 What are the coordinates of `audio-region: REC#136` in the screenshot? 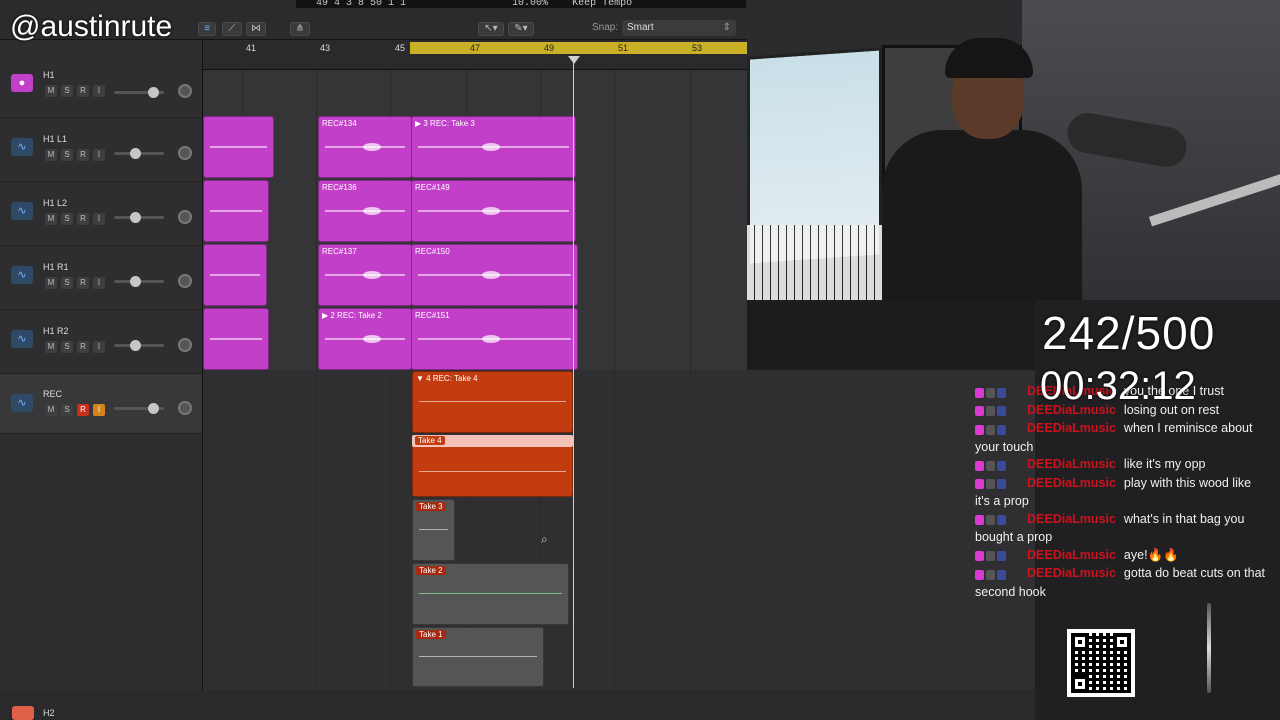 It's located at (365, 211).